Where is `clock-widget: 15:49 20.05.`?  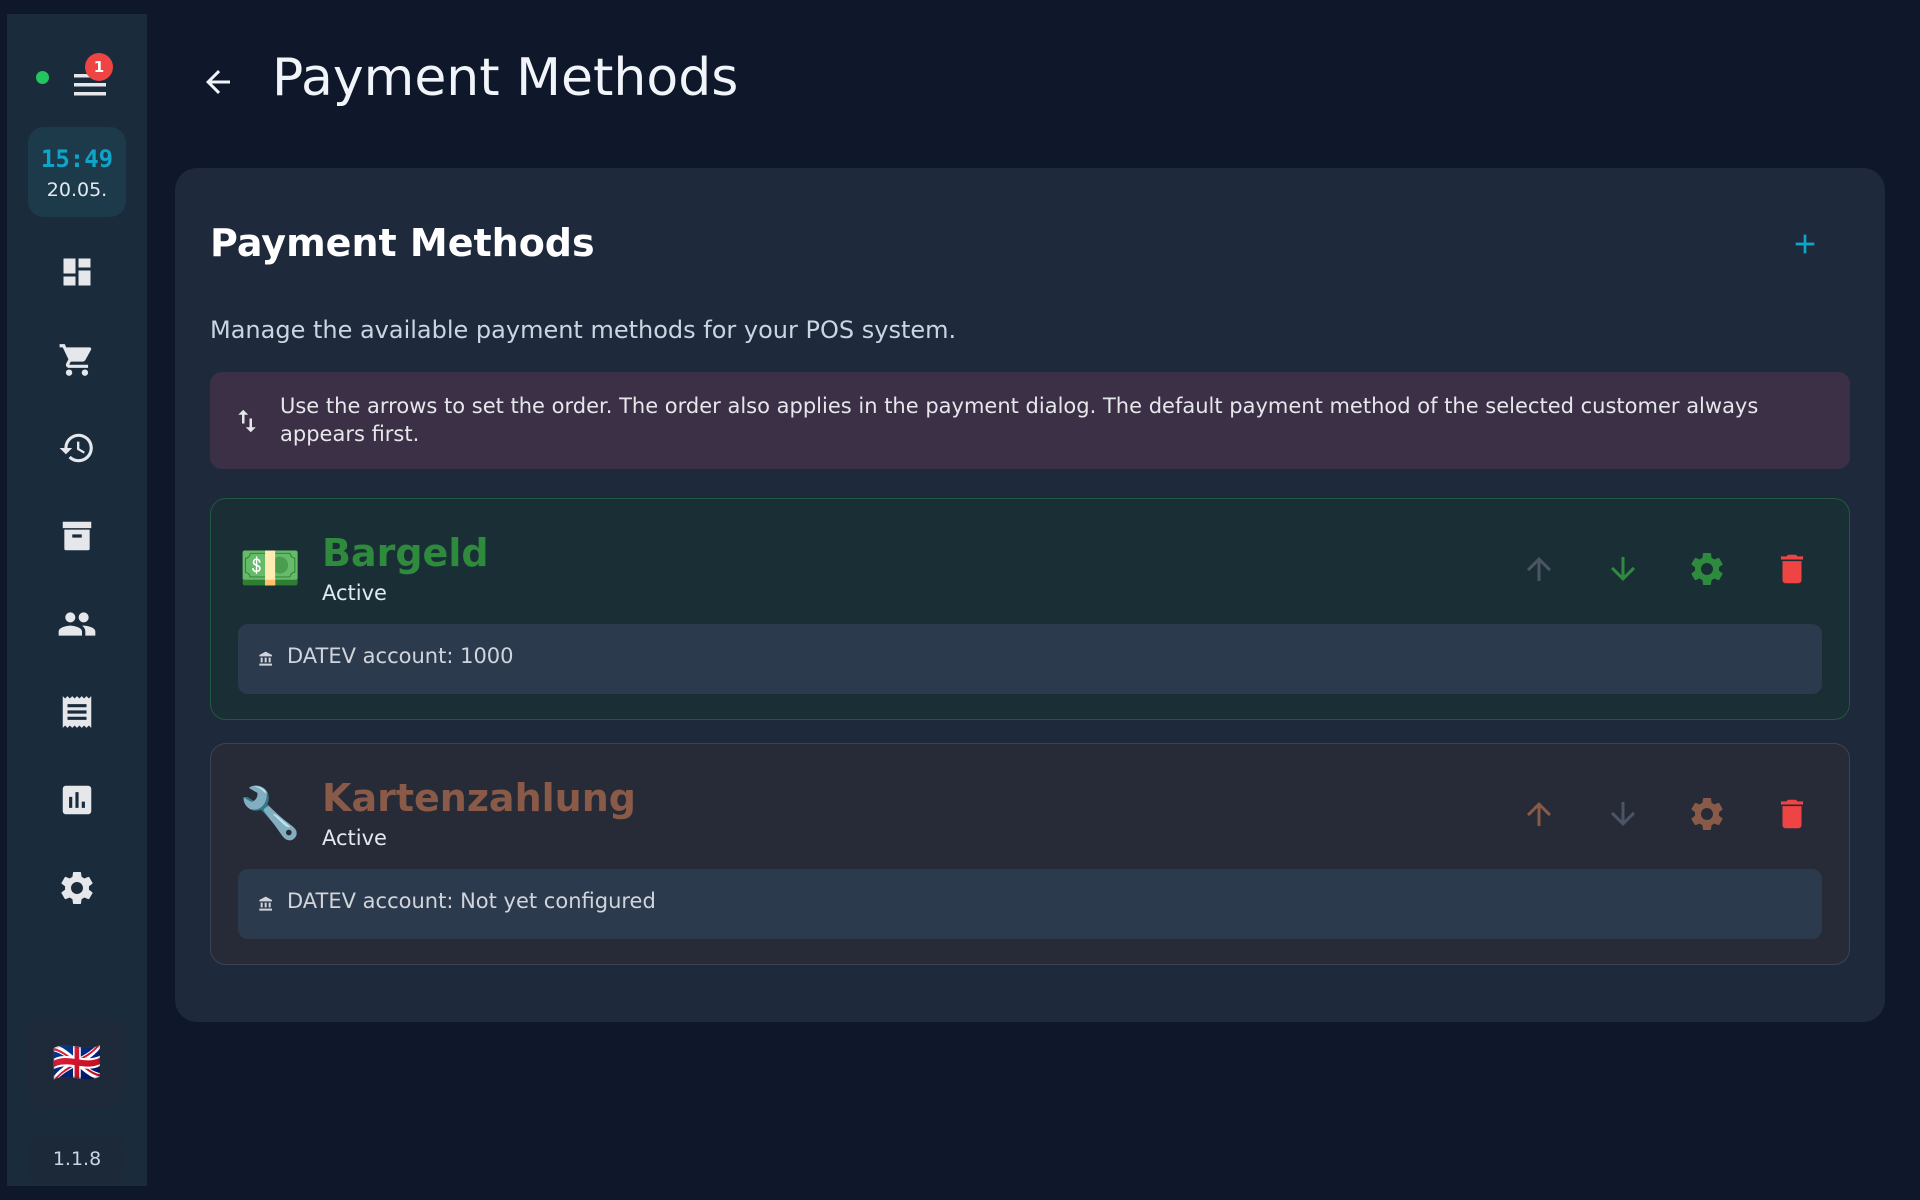
clock-widget: 15:49 20.05. is located at coordinates (77, 172).